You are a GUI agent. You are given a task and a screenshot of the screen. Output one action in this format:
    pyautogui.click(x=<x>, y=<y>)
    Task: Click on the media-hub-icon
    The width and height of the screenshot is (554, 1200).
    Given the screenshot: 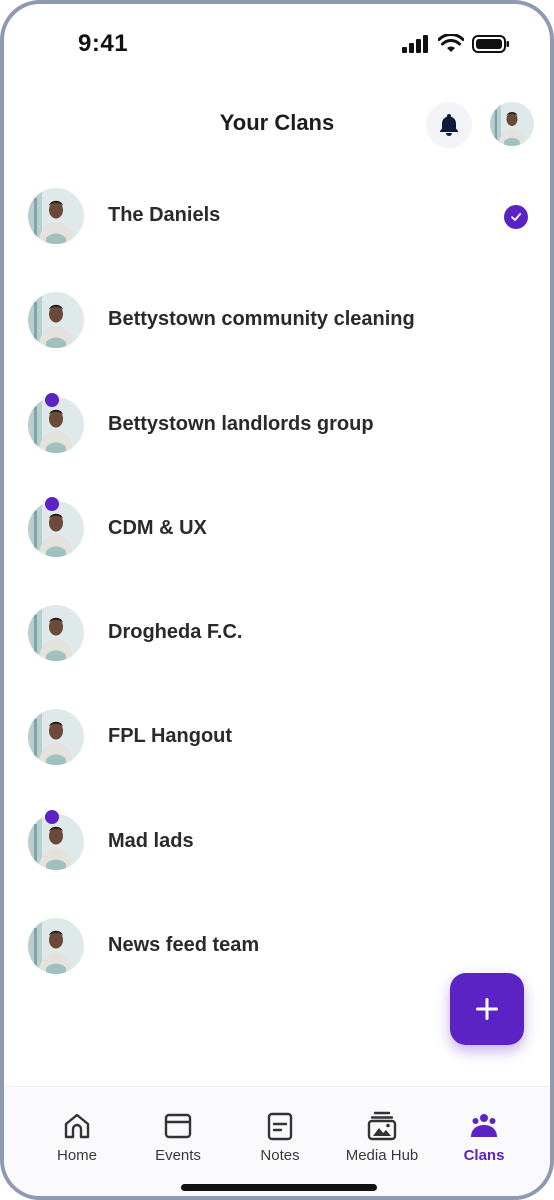 What is the action you would take?
    pyautogui.click(x=382, y=1126)
    